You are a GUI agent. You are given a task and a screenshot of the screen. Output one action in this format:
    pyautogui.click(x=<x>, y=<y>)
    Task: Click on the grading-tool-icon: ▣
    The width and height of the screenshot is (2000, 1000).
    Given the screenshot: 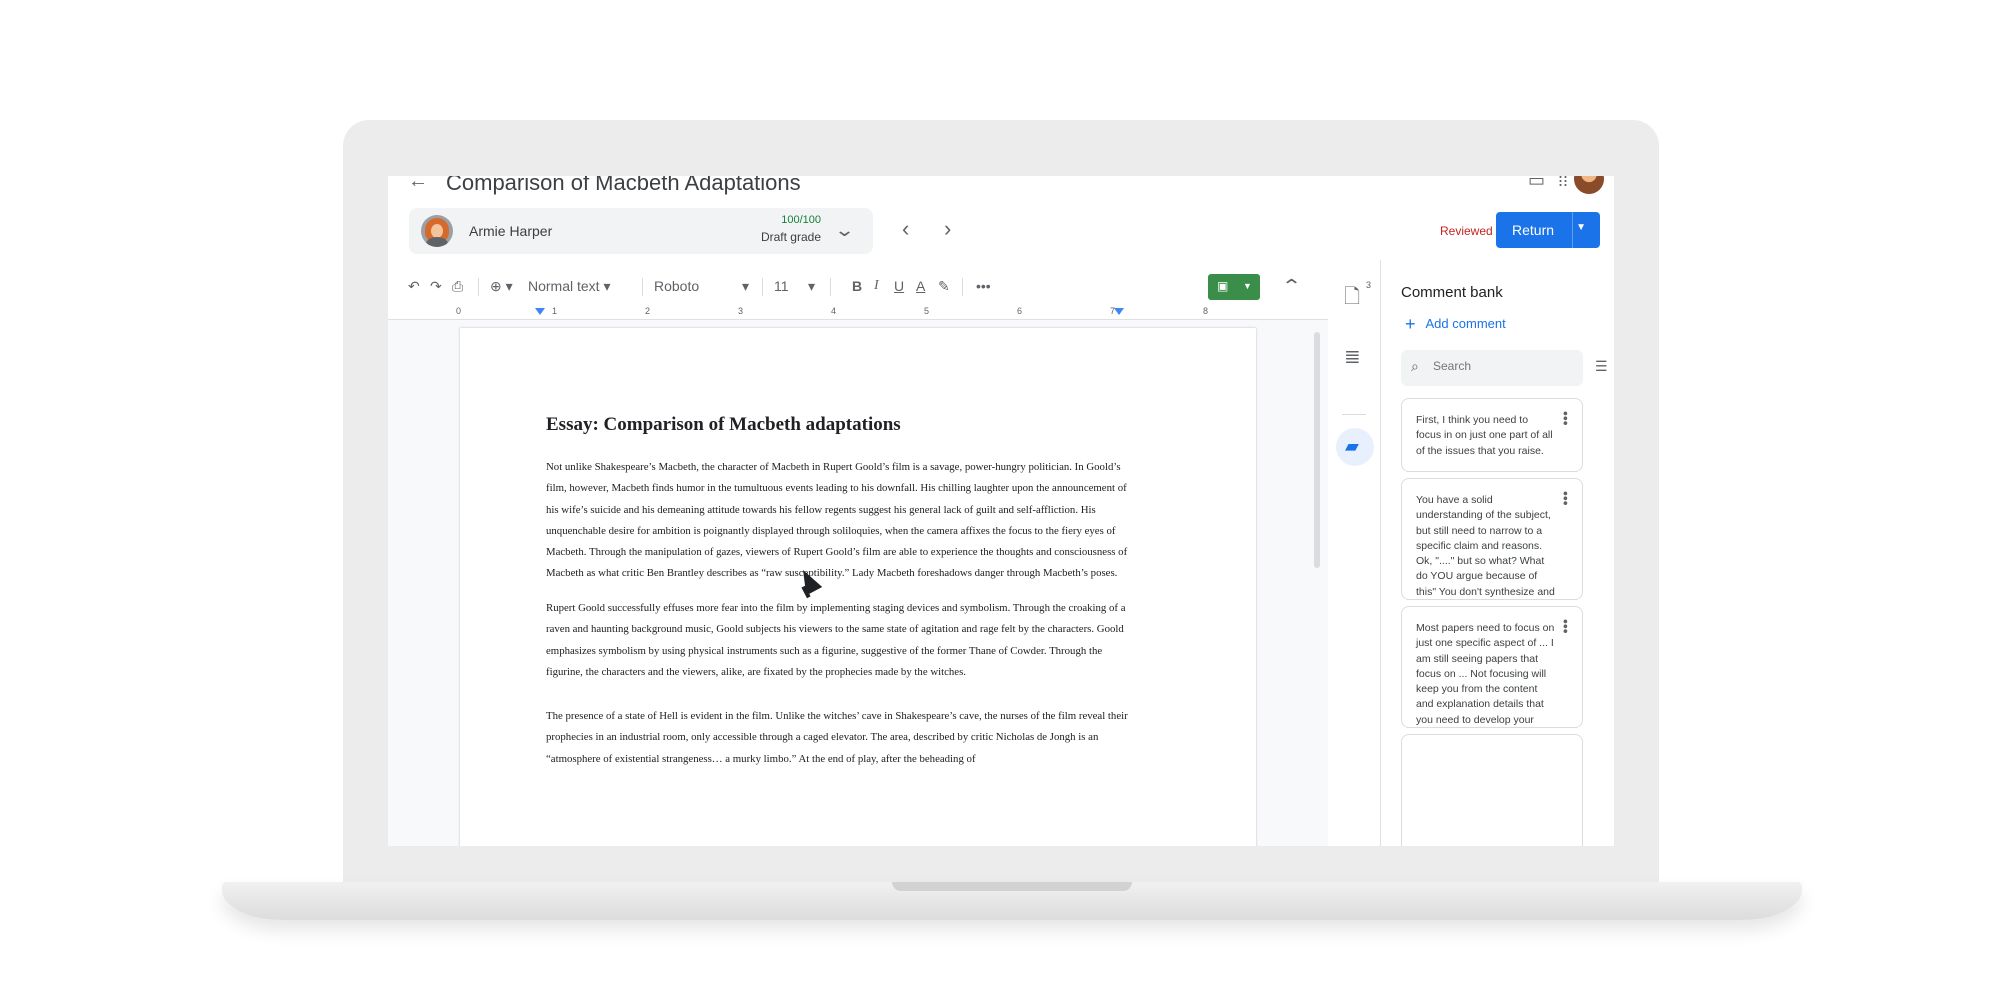 What is the action you would take?
    pyautogui.click(x=1223, y=286)
    